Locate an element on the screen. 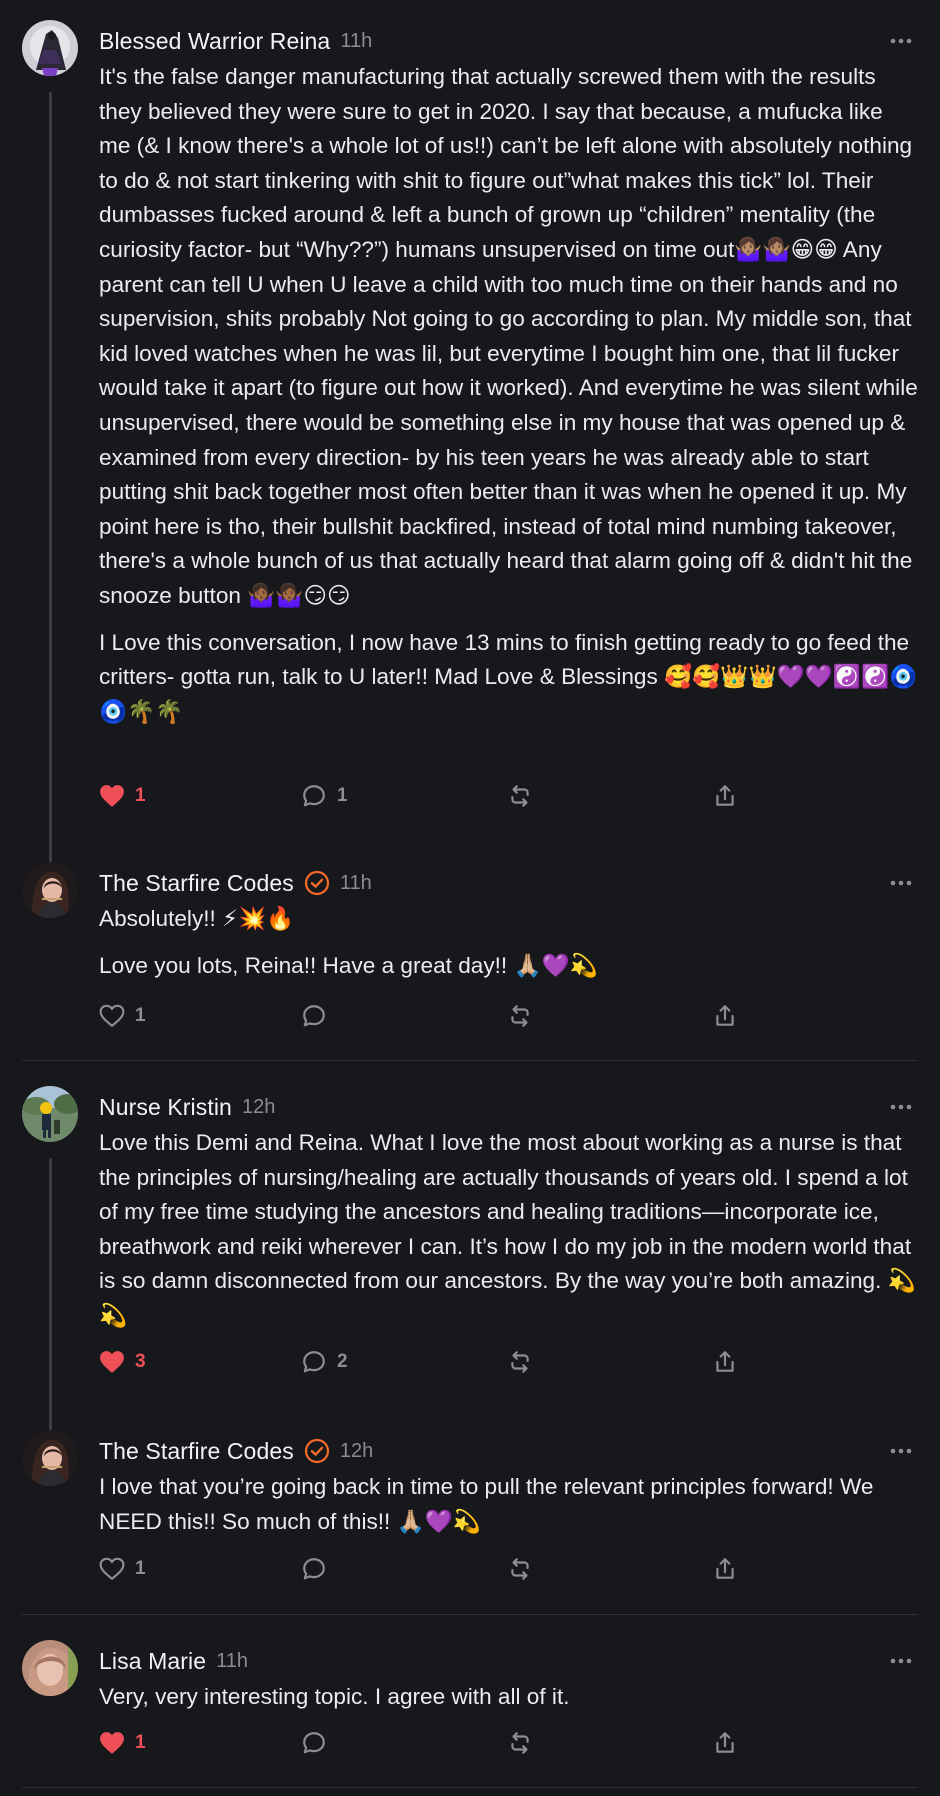 The height and width of the screenshot is (1796, 940). author-name: Blessed Warrior Reina is located at coordinates (214, 41).